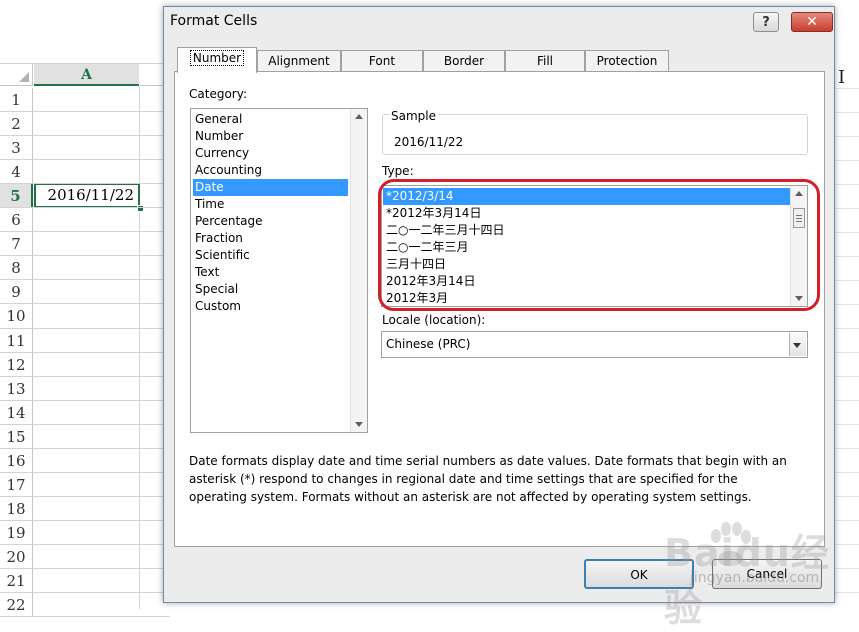 The width and height of the screenshot is (859, 632). What do you see at coordinates (270, 170) in the screenshot?
I see `category-item: Accounting` at bounding box center [270, 170].